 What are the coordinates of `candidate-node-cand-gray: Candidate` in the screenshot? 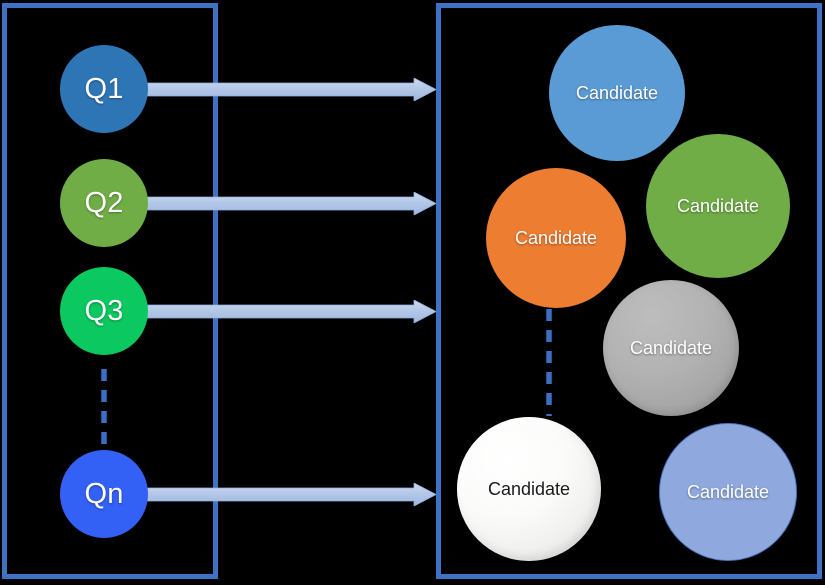 It's located at (671, 348).